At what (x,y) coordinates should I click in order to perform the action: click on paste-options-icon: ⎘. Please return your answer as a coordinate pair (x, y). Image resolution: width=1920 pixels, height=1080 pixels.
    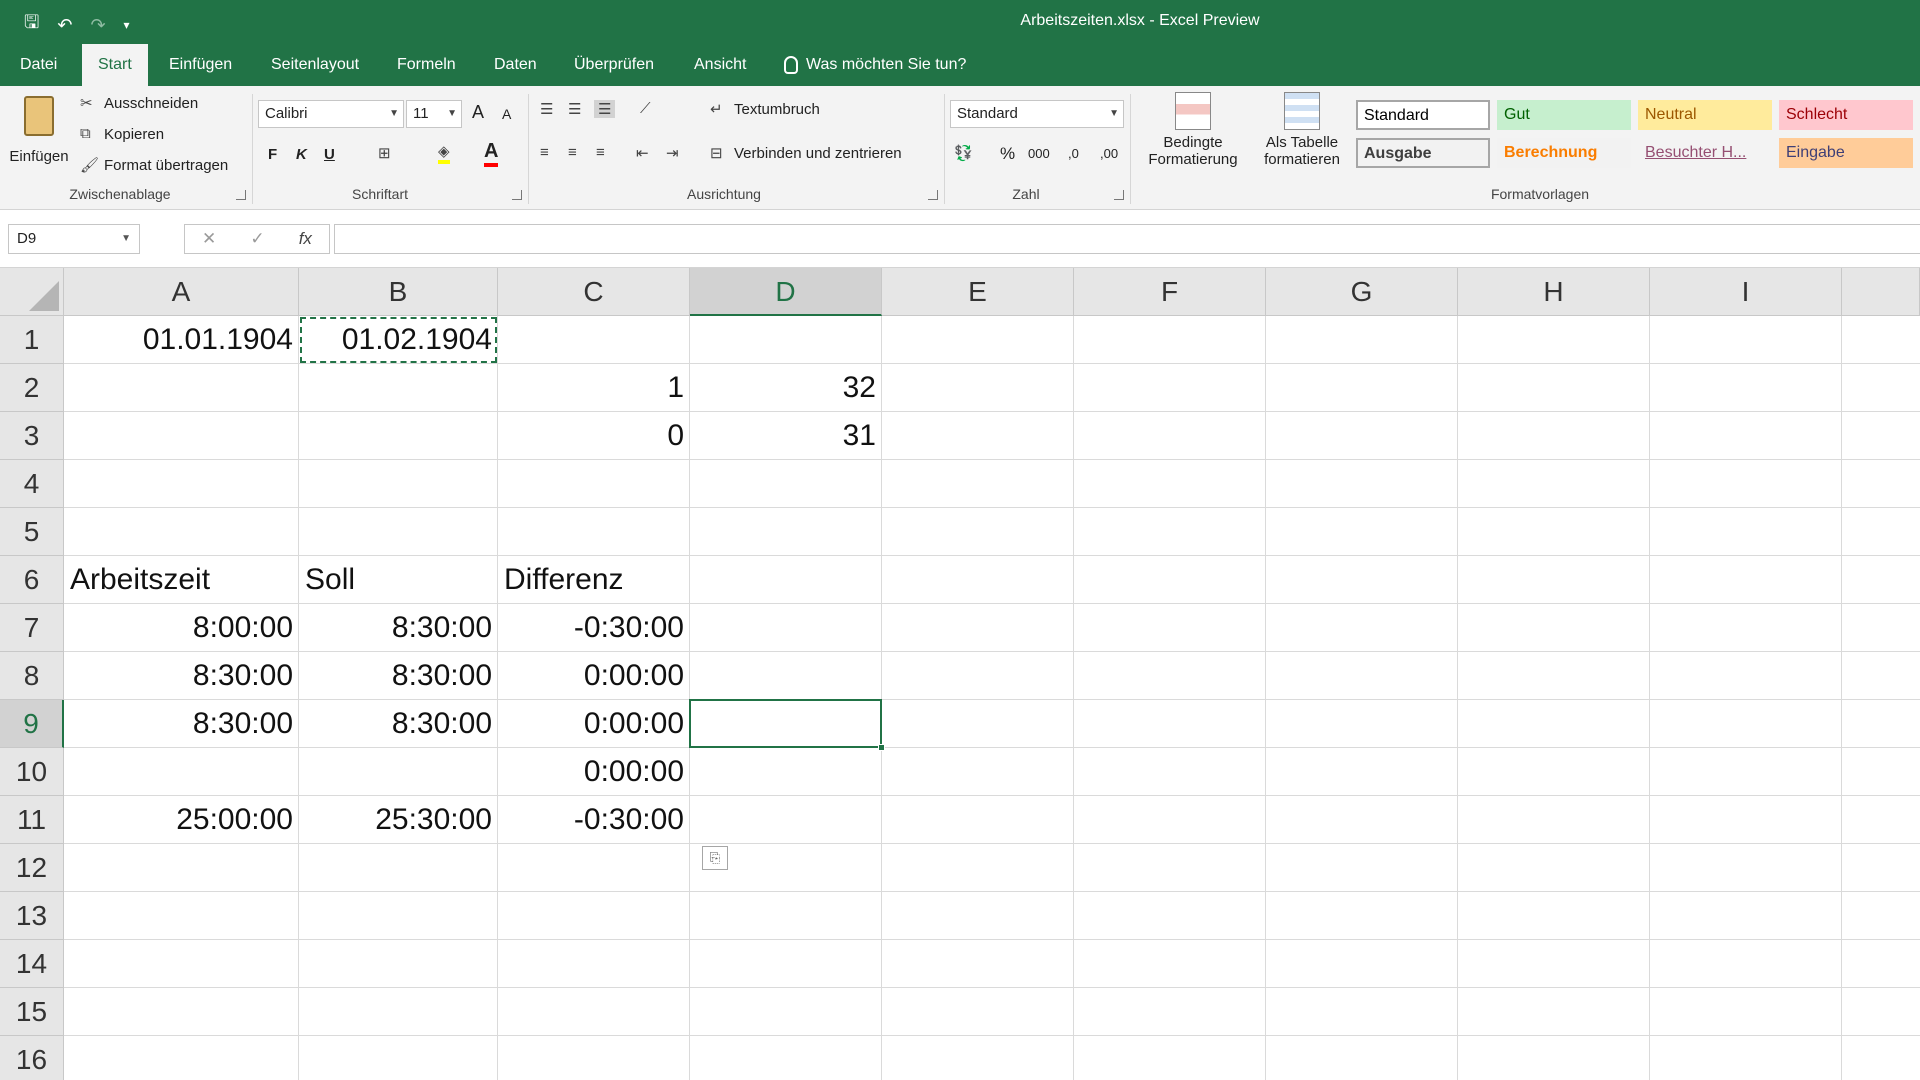
    Looking at the image, I should click on (715, 858).